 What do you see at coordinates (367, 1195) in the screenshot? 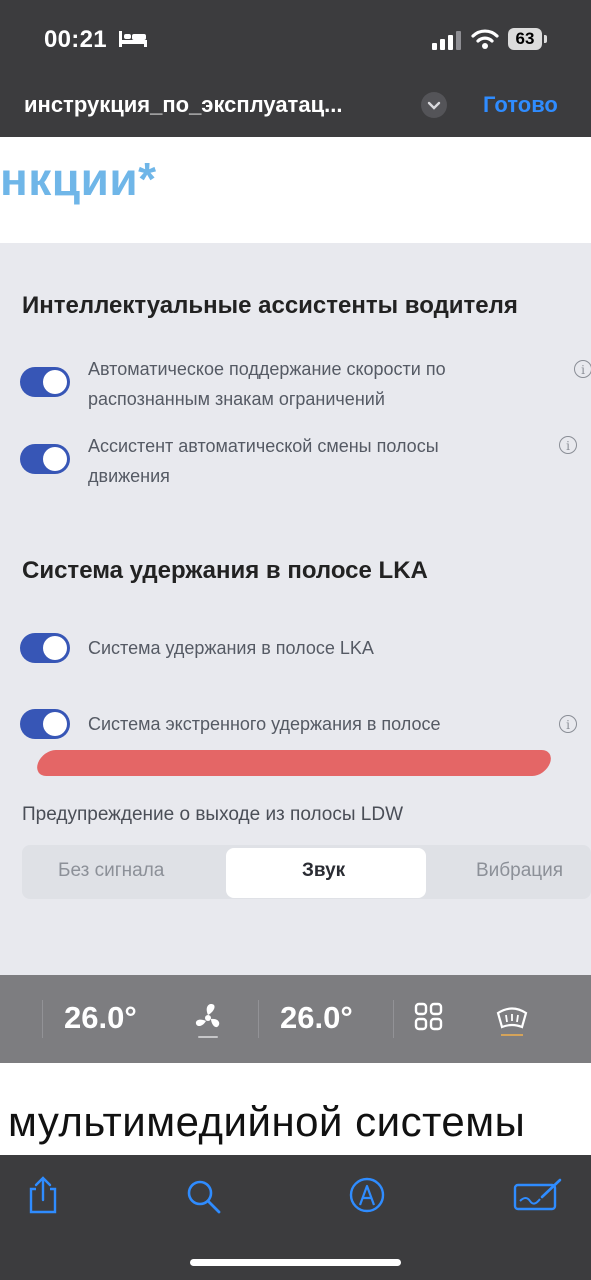
I see `markup-icon` at bounding box center [367, 1195].